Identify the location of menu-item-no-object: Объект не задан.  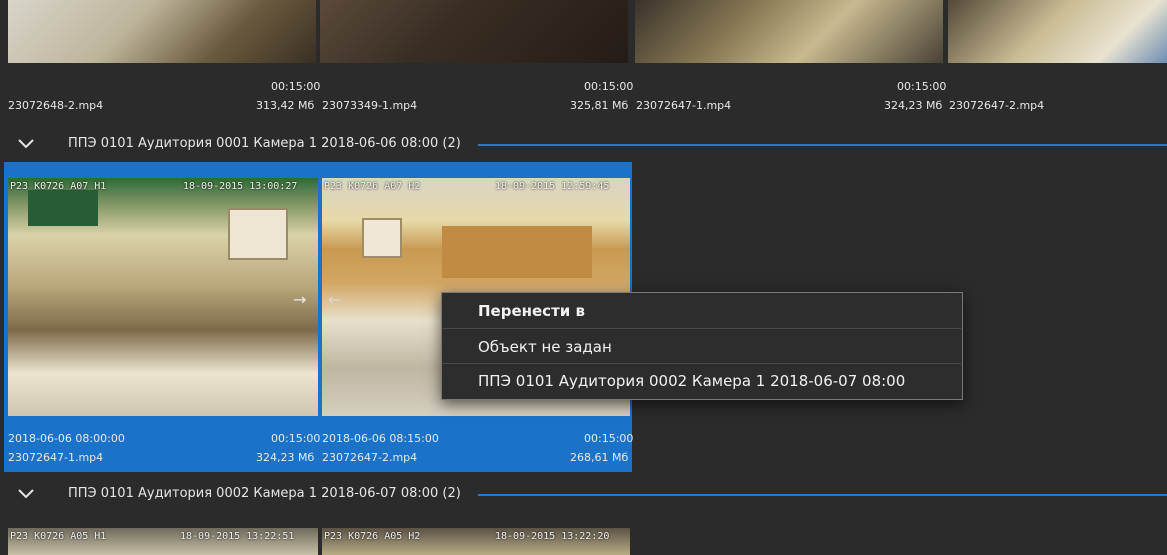
(545, 347).